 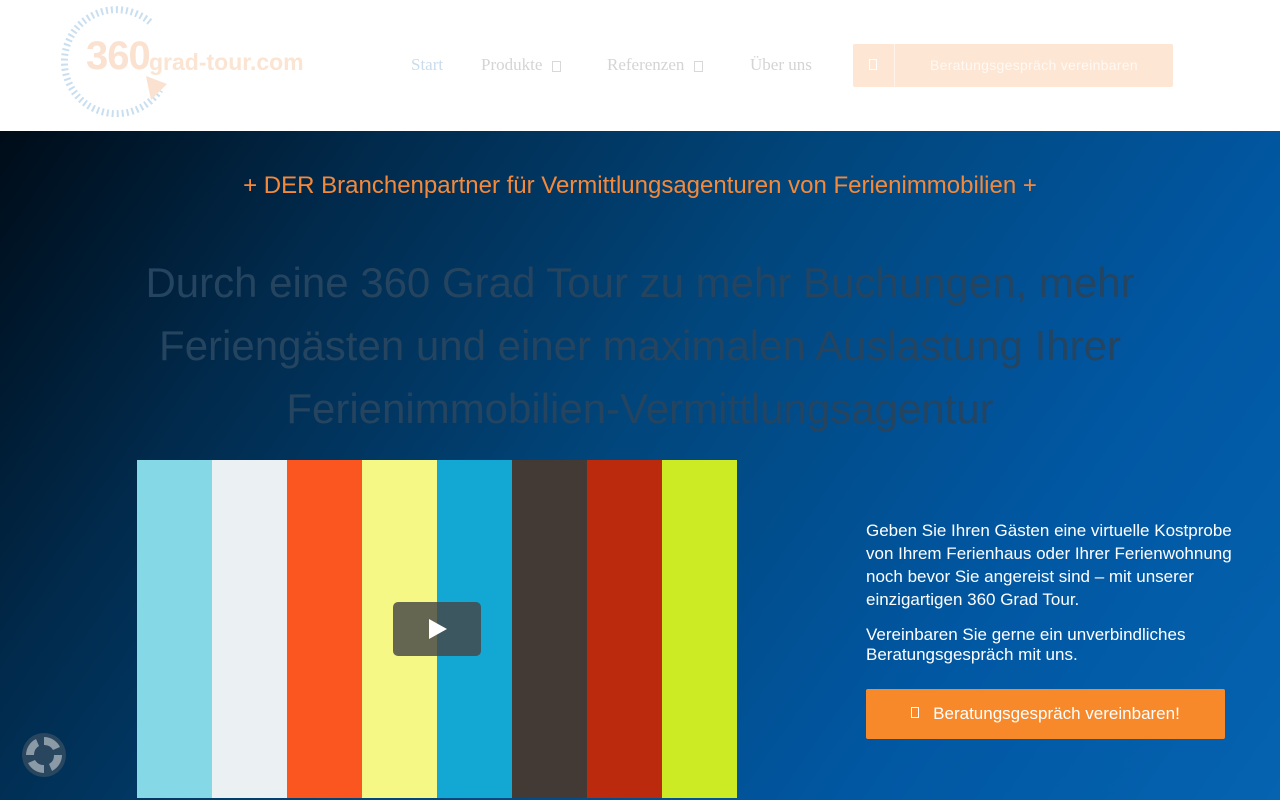 I want to click on logo-prefix: 360, so click(x=118, y=56).